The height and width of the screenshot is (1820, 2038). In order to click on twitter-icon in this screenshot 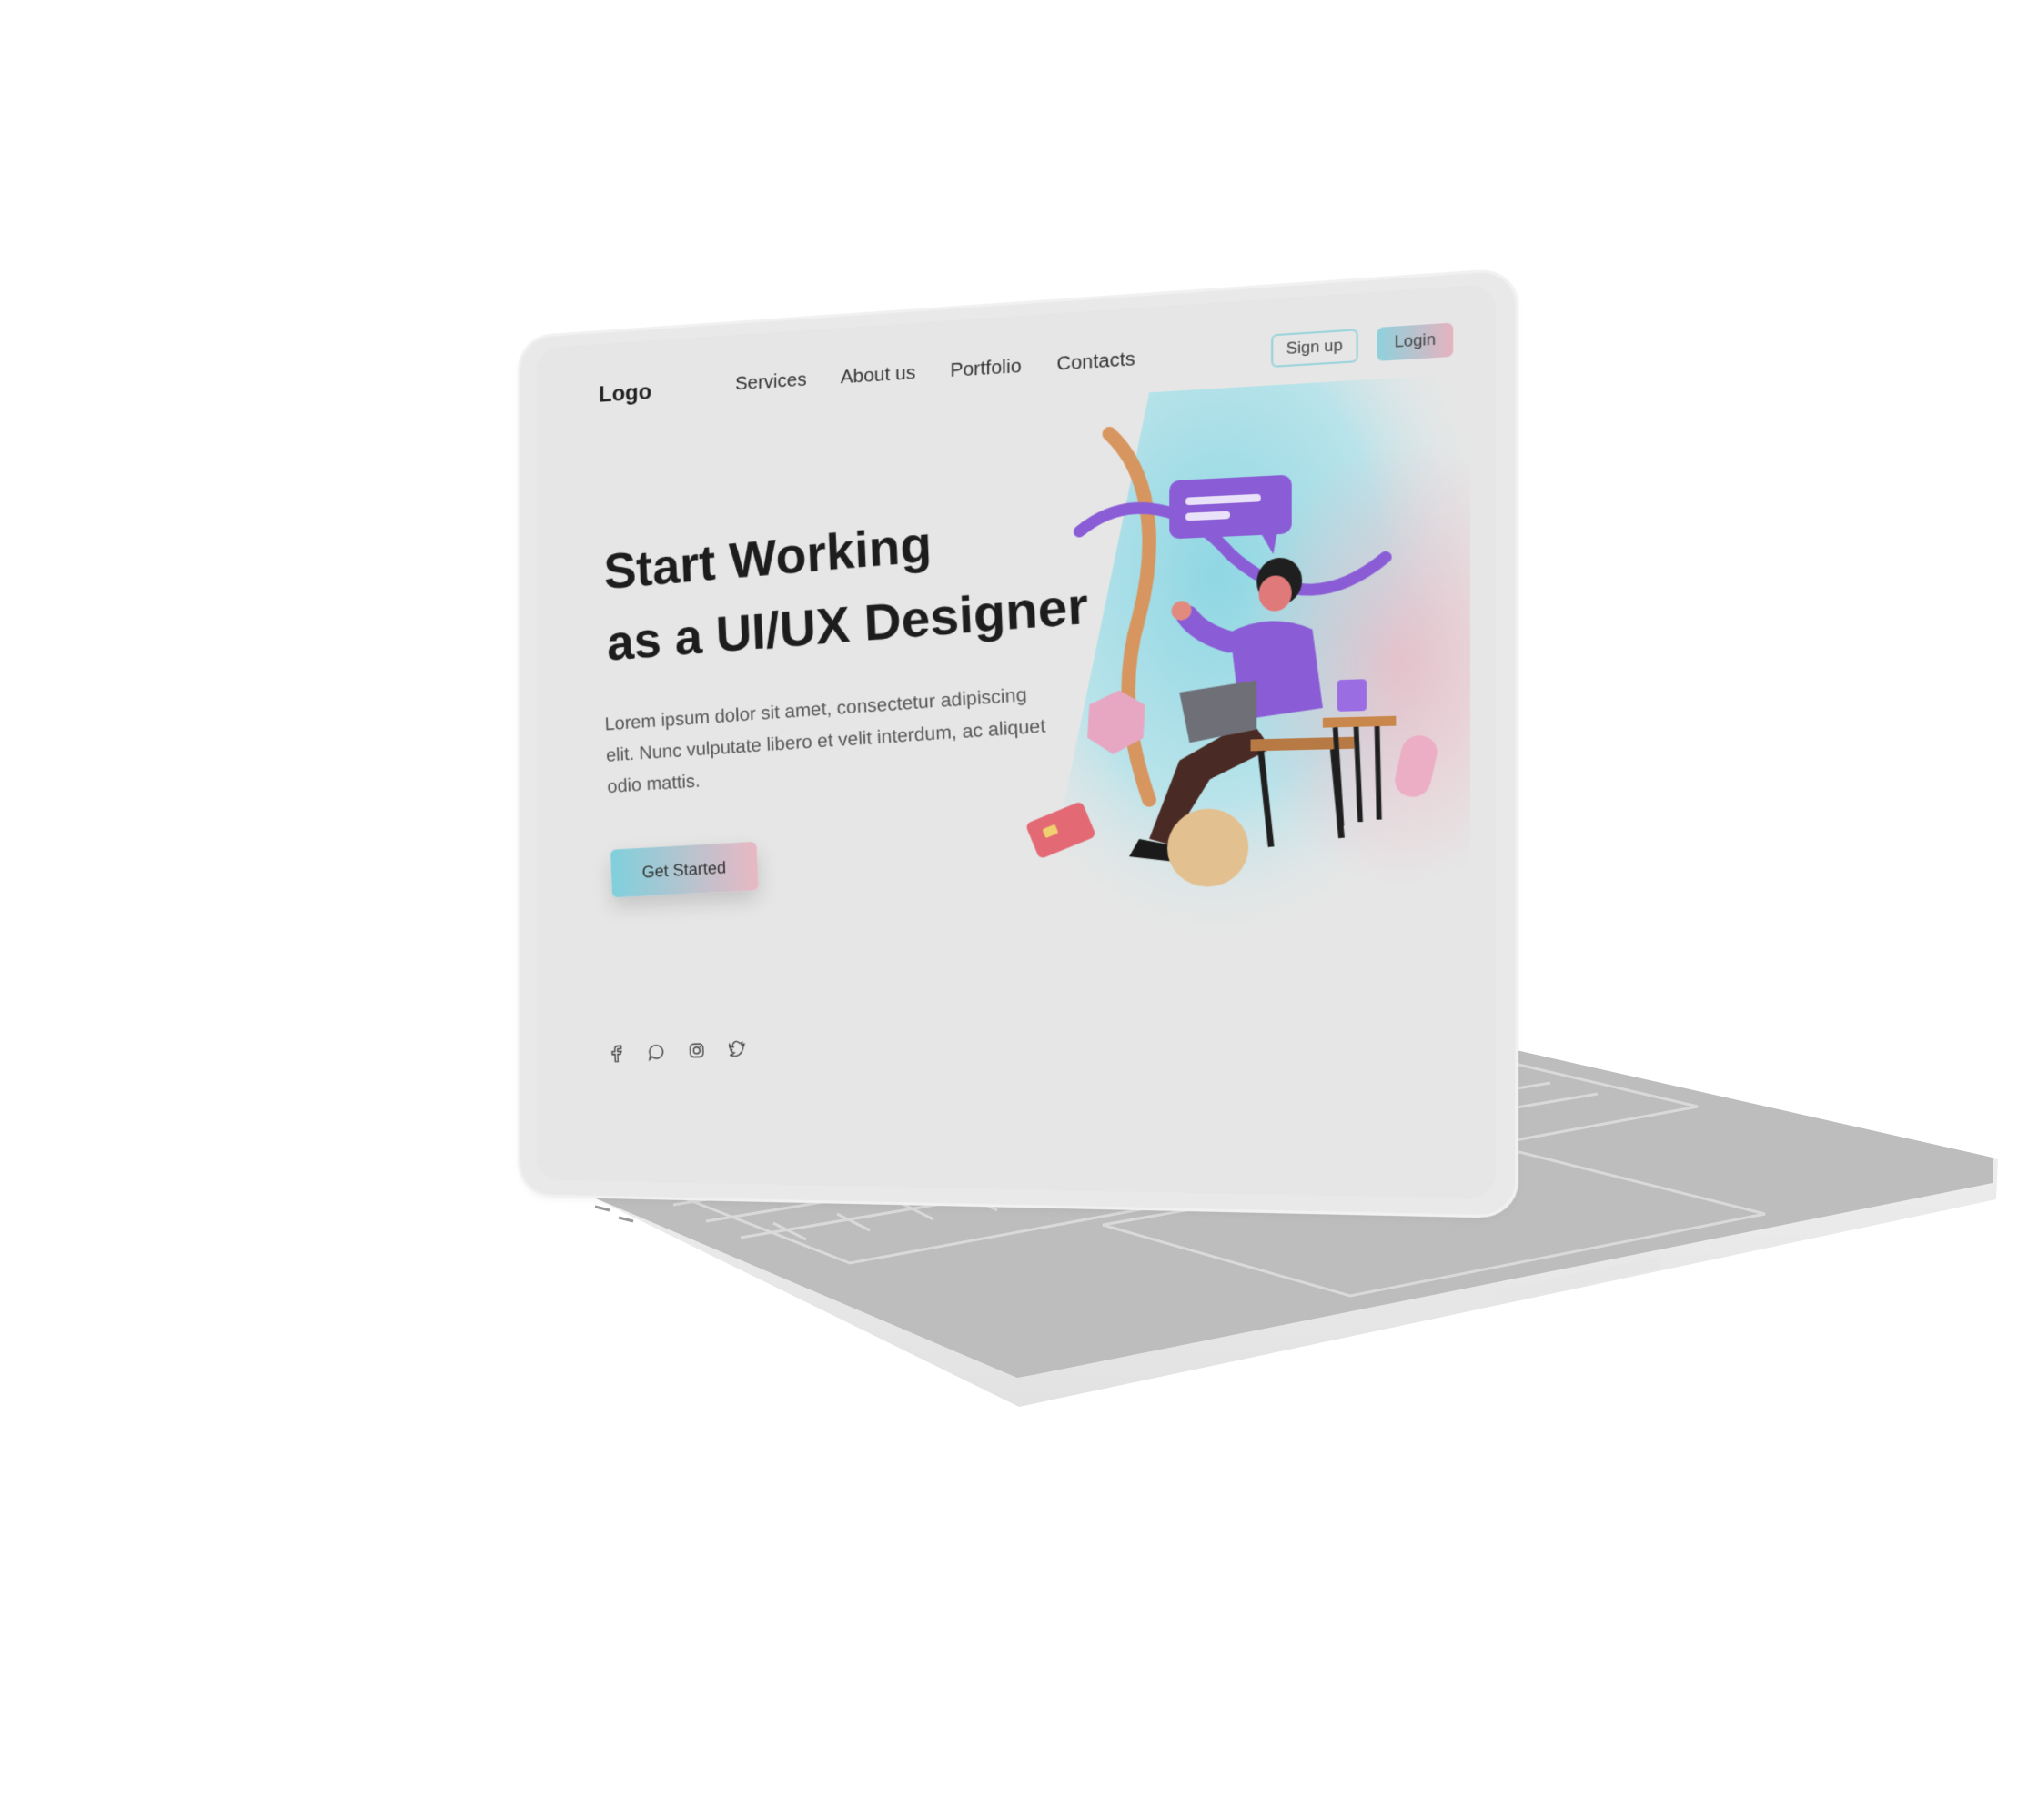, I will do `click(737, 1048)`.